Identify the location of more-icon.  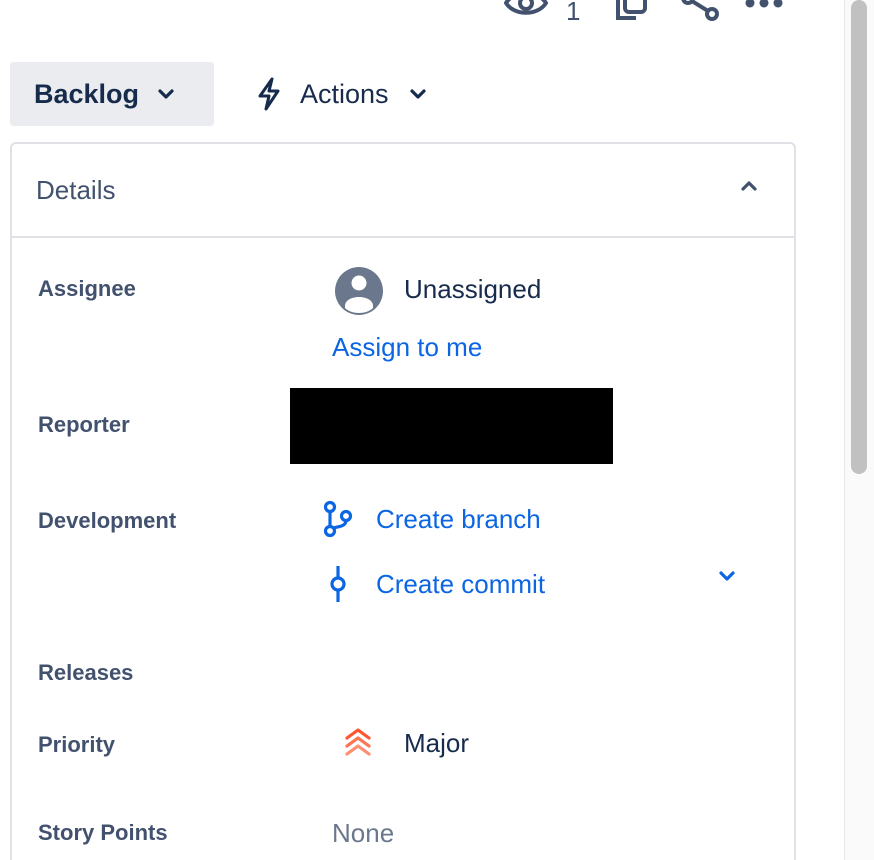
(764, 7).